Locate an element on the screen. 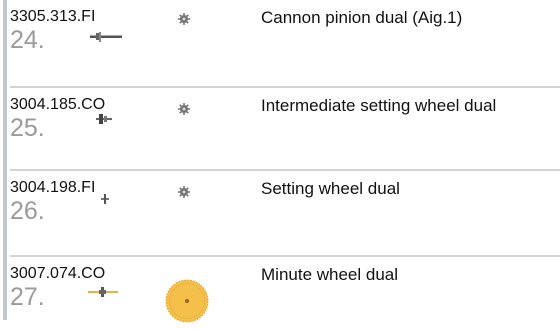 This screenshot has height=329, width=560. part-number: 27. is located at coordinates (27, 297).